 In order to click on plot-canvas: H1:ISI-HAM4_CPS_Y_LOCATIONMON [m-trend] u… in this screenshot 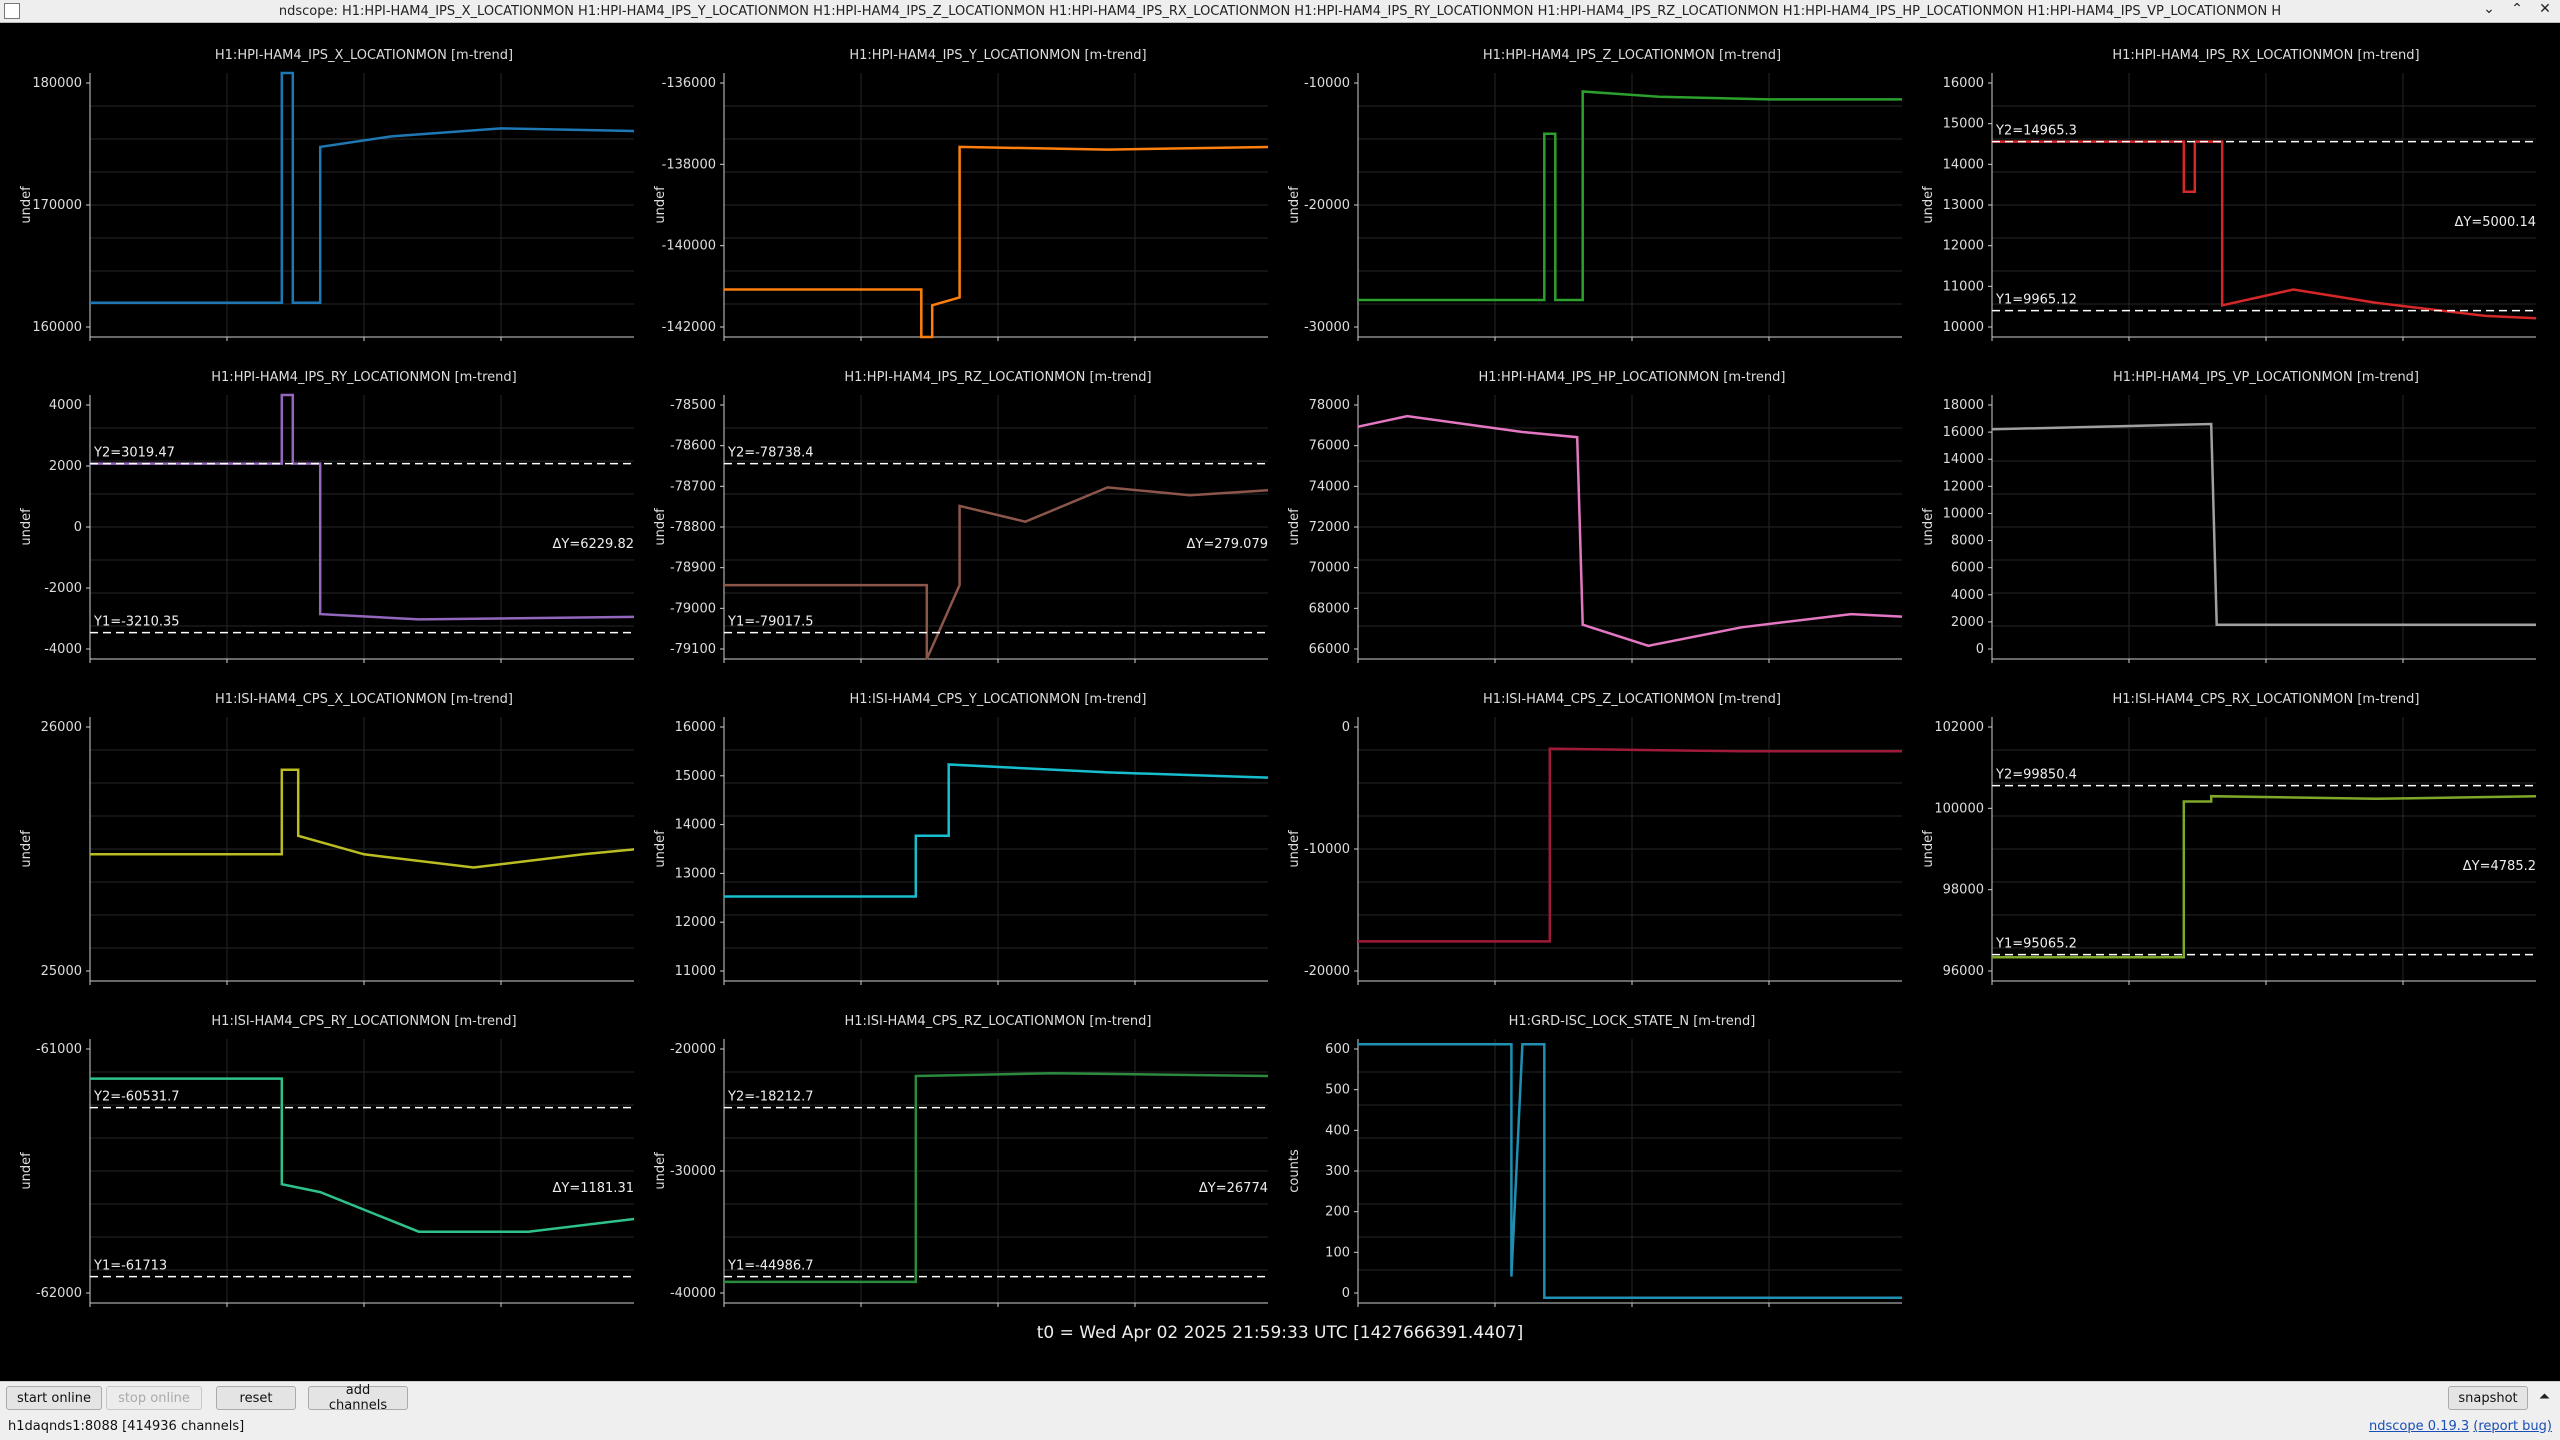, I will do `click(951, 828)`.